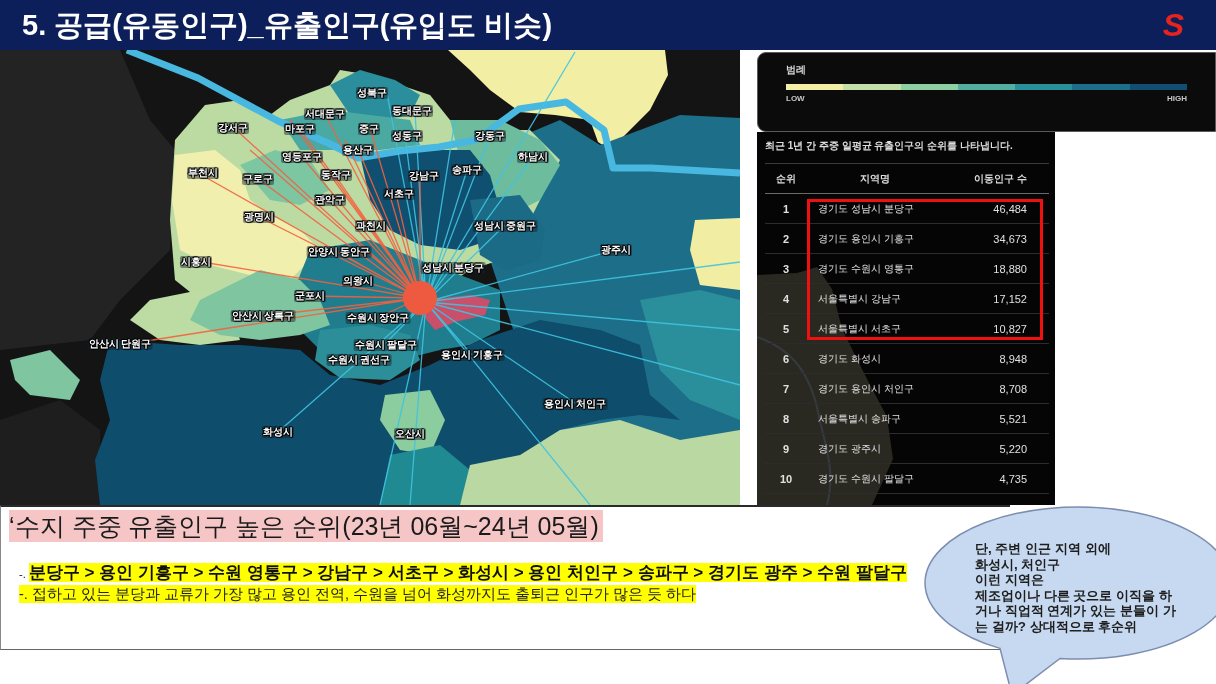 This screenshot has height=684, width=1216. What do you see at coordinates (859, 328) in the screenshot?
I see `region-cell-text: 서울특별시 서초구` at bounding box center [859, 328].